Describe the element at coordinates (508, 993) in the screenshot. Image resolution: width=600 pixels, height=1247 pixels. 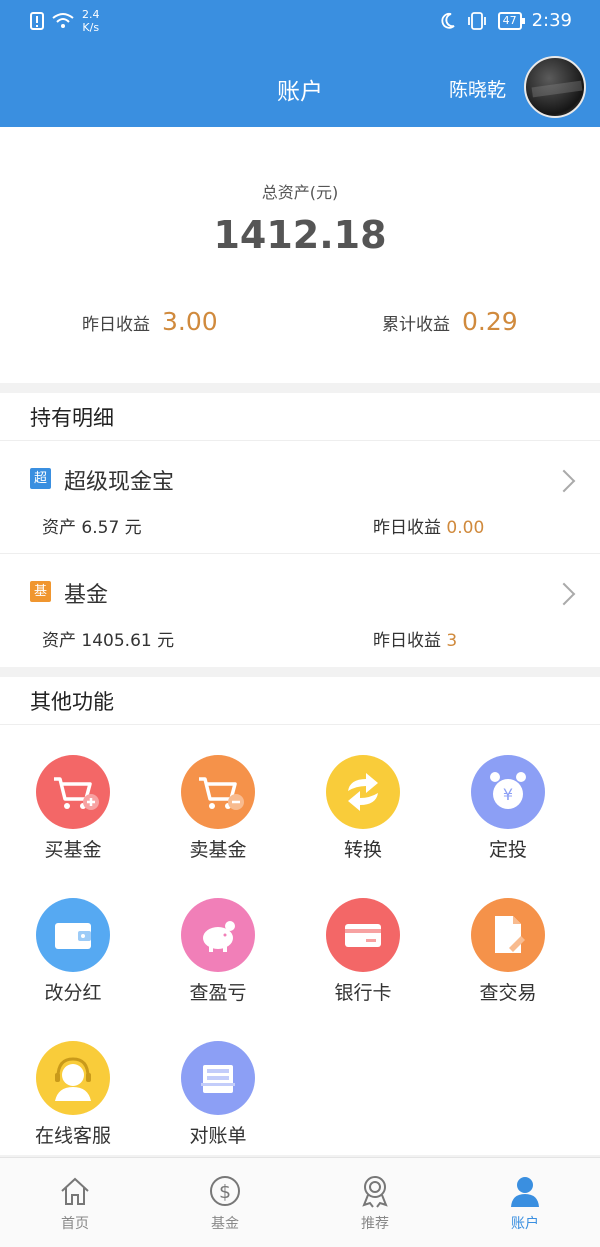
I see `feature-label: 查交易` at that location.